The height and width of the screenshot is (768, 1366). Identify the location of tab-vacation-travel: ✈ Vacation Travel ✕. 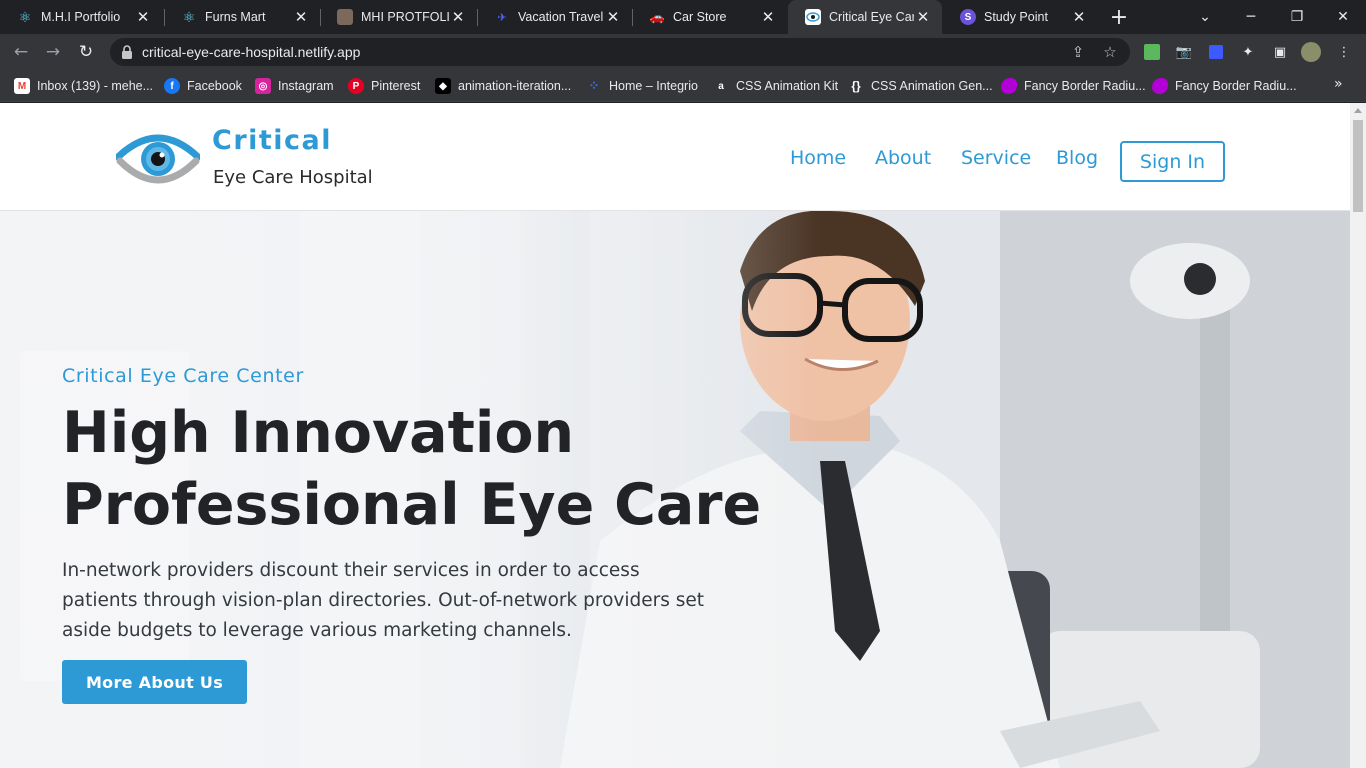
(554, 17).